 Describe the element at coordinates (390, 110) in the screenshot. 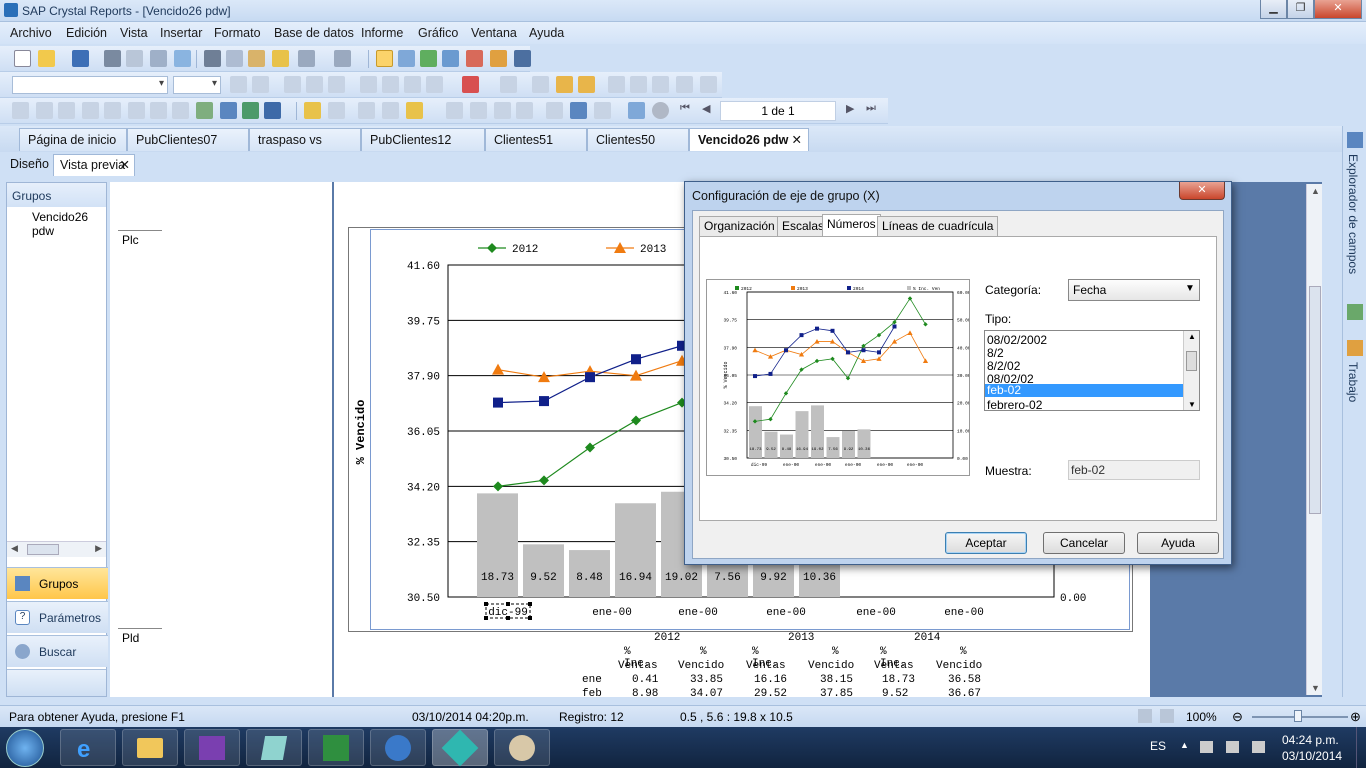

I see `sort-expert-icon` at that location.